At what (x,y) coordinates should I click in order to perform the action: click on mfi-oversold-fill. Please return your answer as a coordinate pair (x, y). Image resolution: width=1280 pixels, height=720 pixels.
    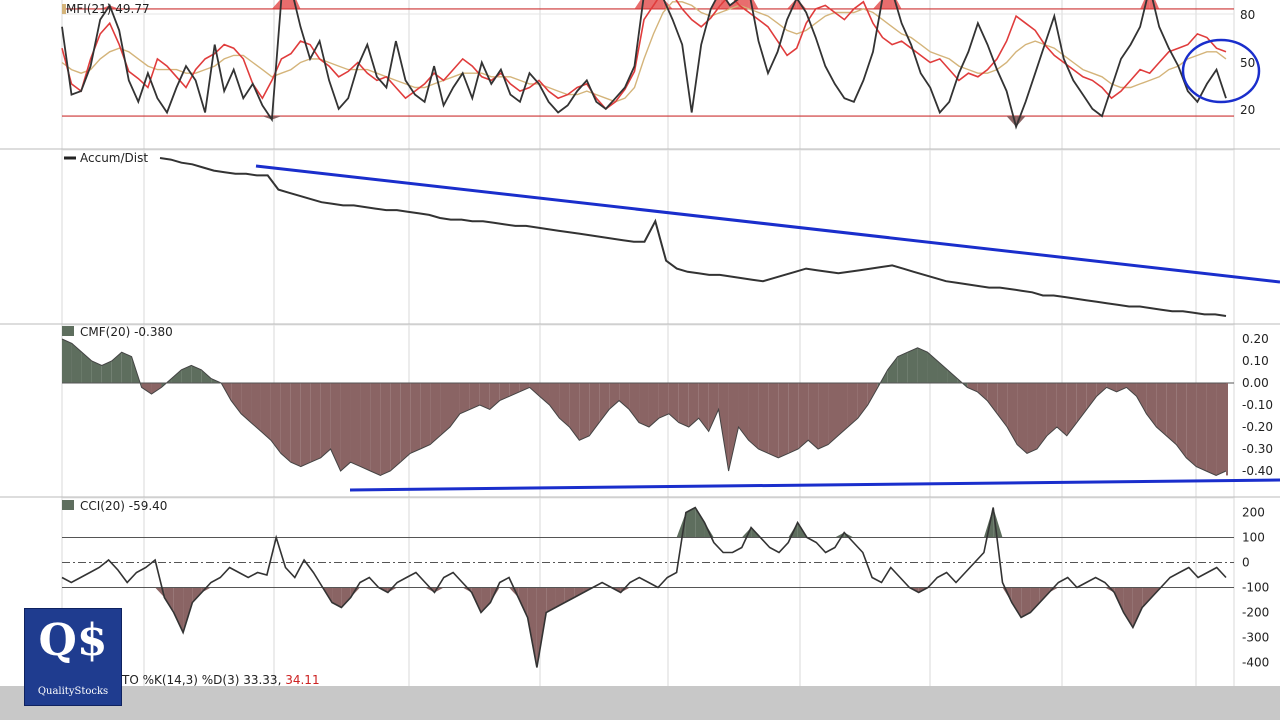
    Looking at the image, I should click on (276, 118).